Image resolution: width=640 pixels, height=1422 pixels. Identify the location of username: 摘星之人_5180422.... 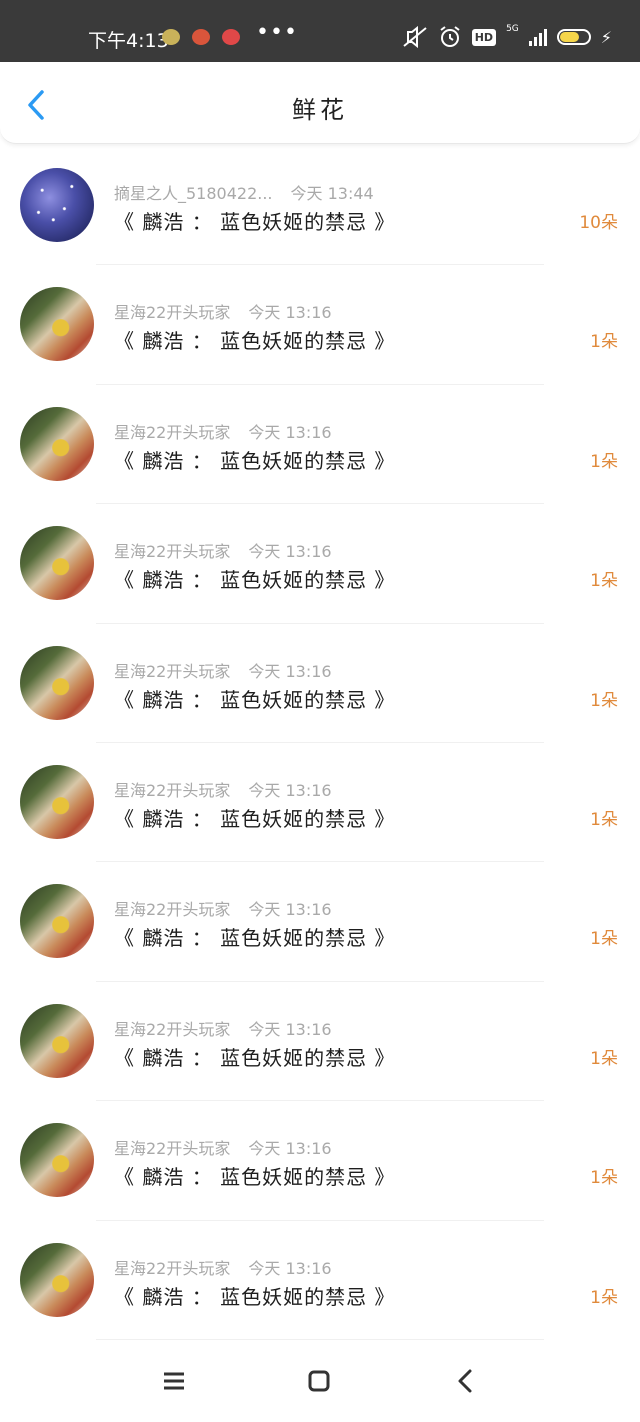
(193, 193).